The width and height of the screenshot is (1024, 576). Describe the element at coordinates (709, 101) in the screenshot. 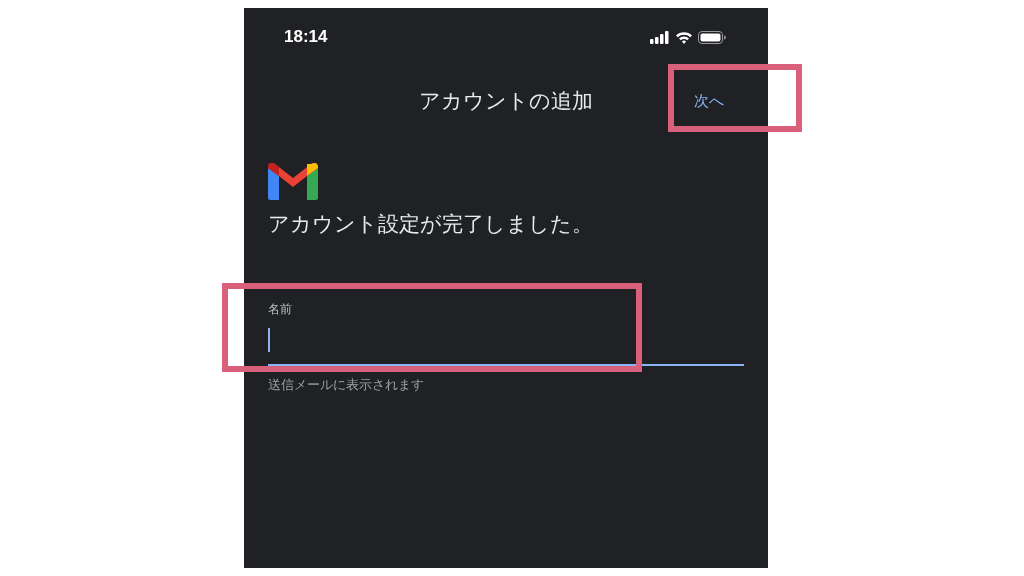

I see `next-button: 次へ` at that location.